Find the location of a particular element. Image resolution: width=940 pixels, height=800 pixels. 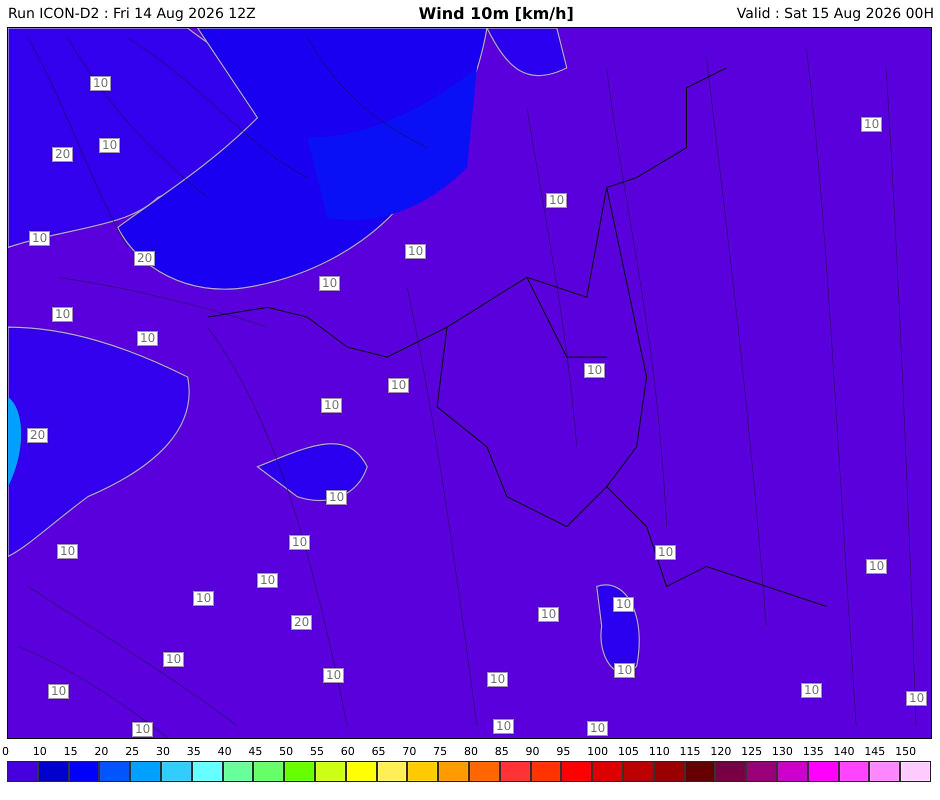

legend-tick-label: 145 is located at coordinates (875, 752).